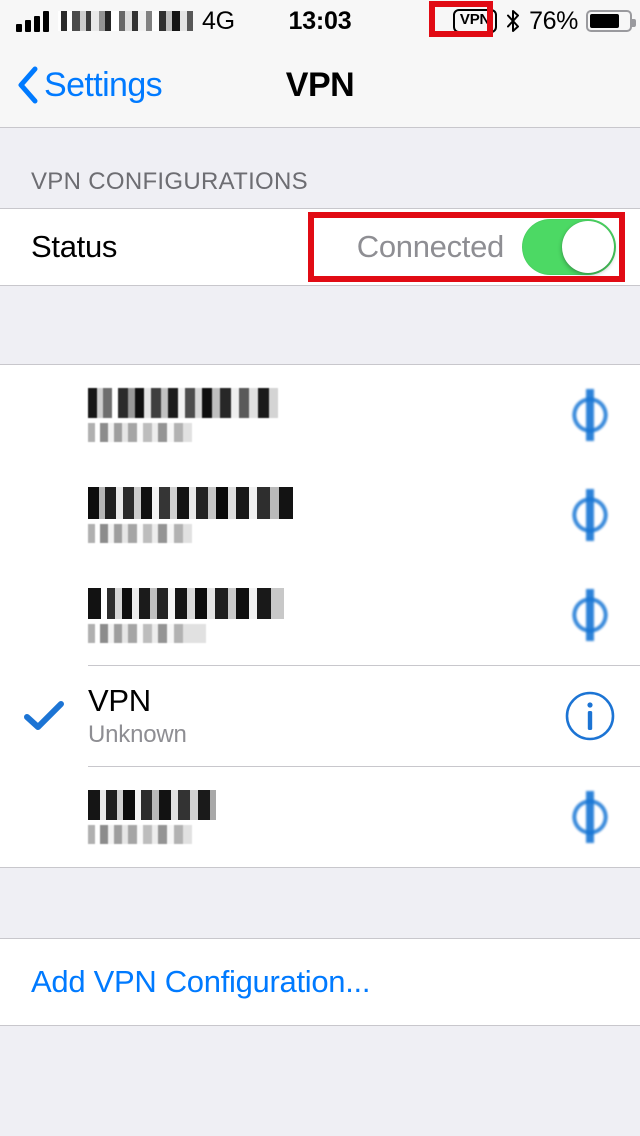 This screenshot has width=640, height=1136. I want to click on battery-percent-label: 76%, so click(553, 20).